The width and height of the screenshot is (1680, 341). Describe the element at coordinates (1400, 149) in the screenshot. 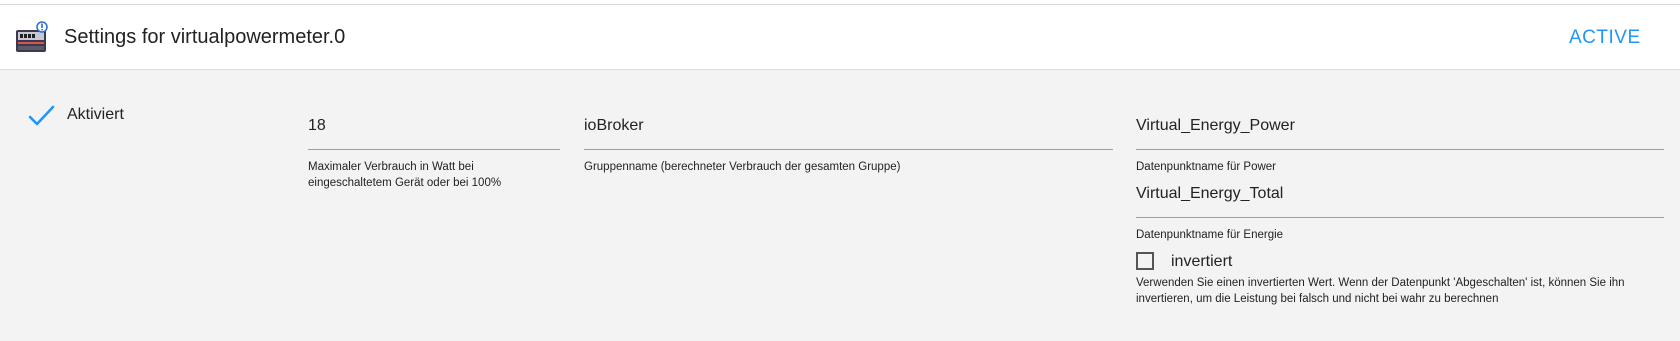

I see `power-datapoint-underline` at that location.